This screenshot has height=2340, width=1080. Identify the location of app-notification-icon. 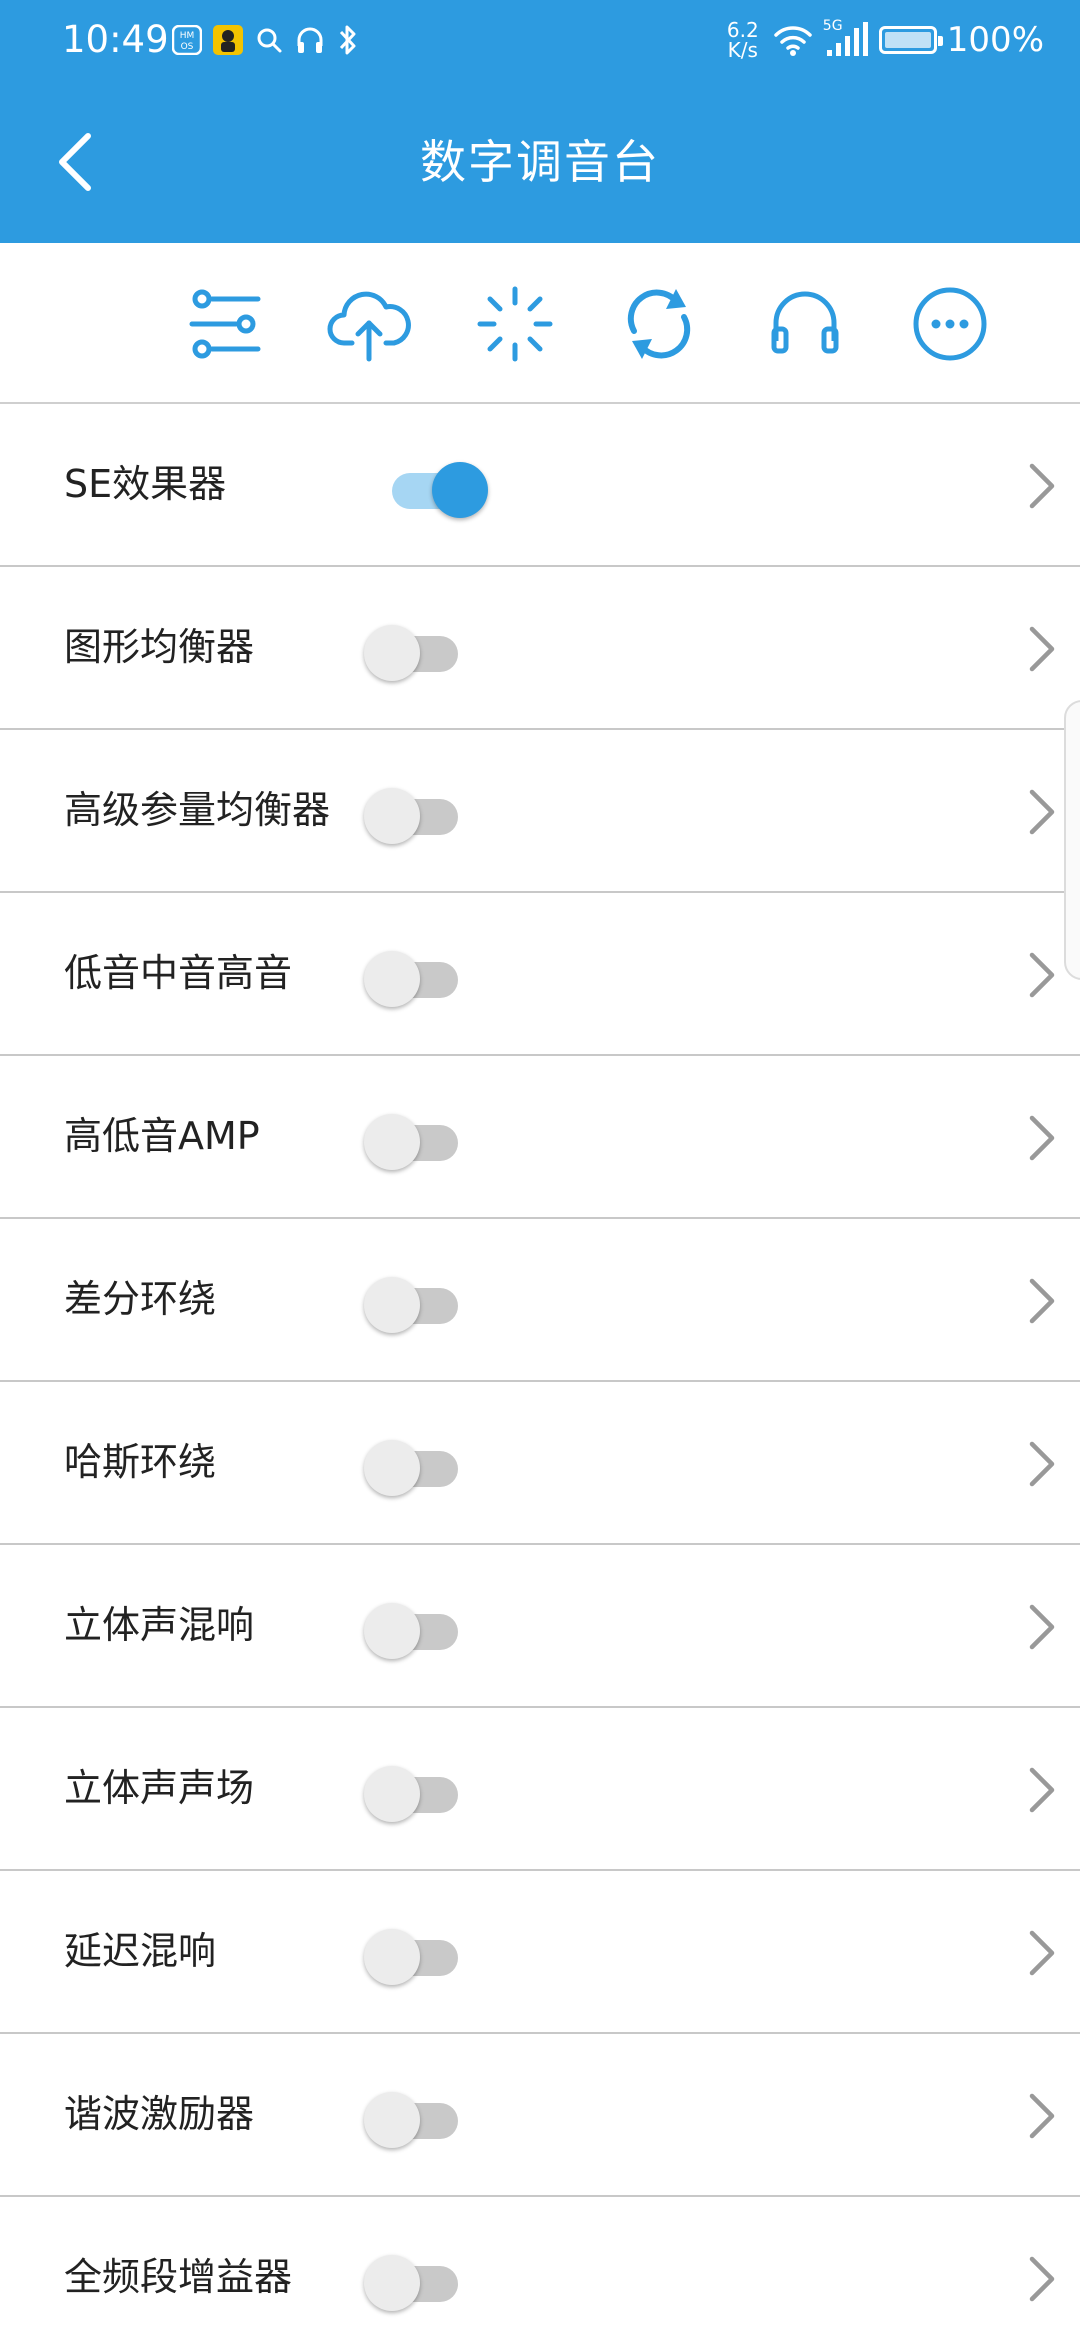
(228, 40).